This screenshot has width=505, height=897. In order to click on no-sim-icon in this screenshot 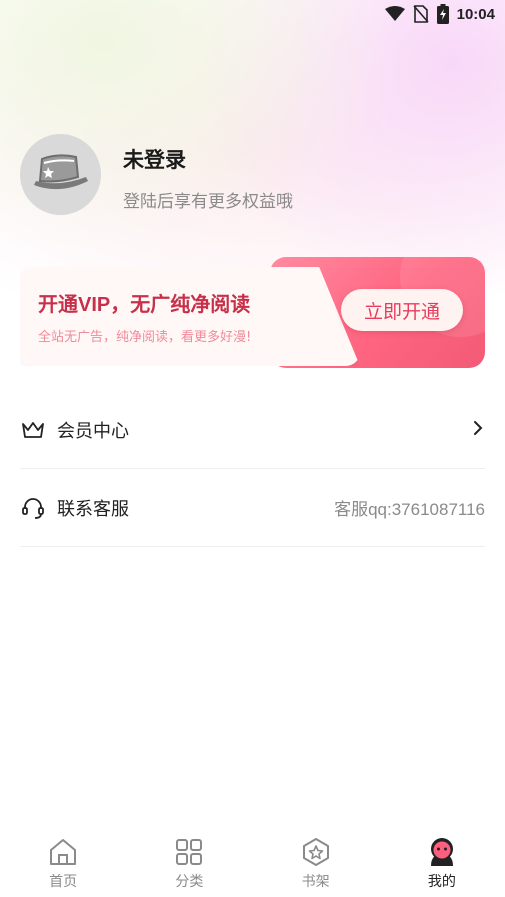, I will do `click(421, 14)`.